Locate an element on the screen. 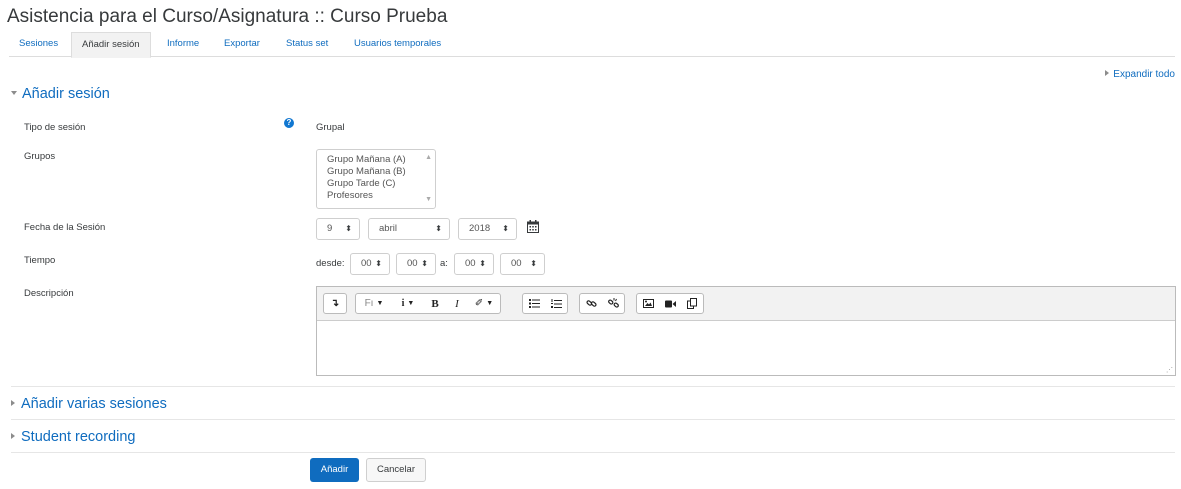 This screenshot has height=489, width=1181. bold-button: B is located at coordinates (435, 303).